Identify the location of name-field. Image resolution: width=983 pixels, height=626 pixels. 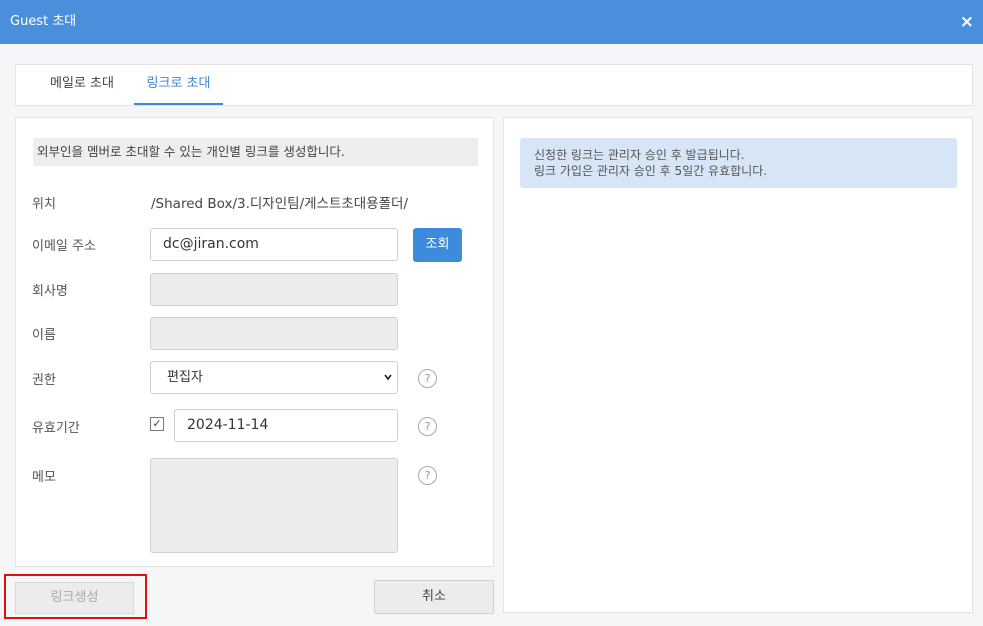
(274, 333).